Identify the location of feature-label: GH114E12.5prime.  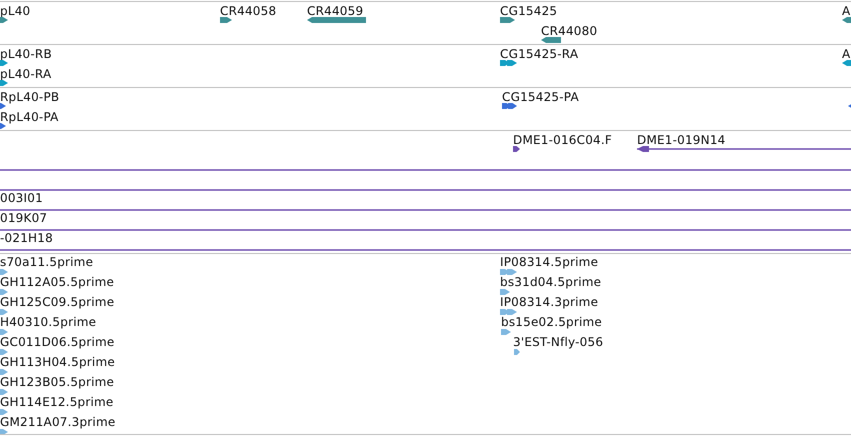
(57, 402).